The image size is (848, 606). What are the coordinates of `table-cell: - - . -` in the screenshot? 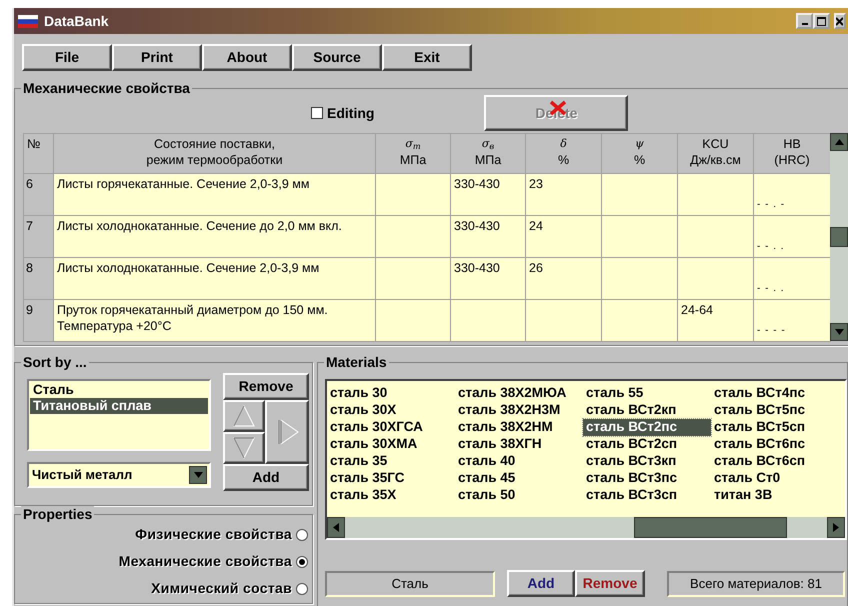 It's located at (771, 204).